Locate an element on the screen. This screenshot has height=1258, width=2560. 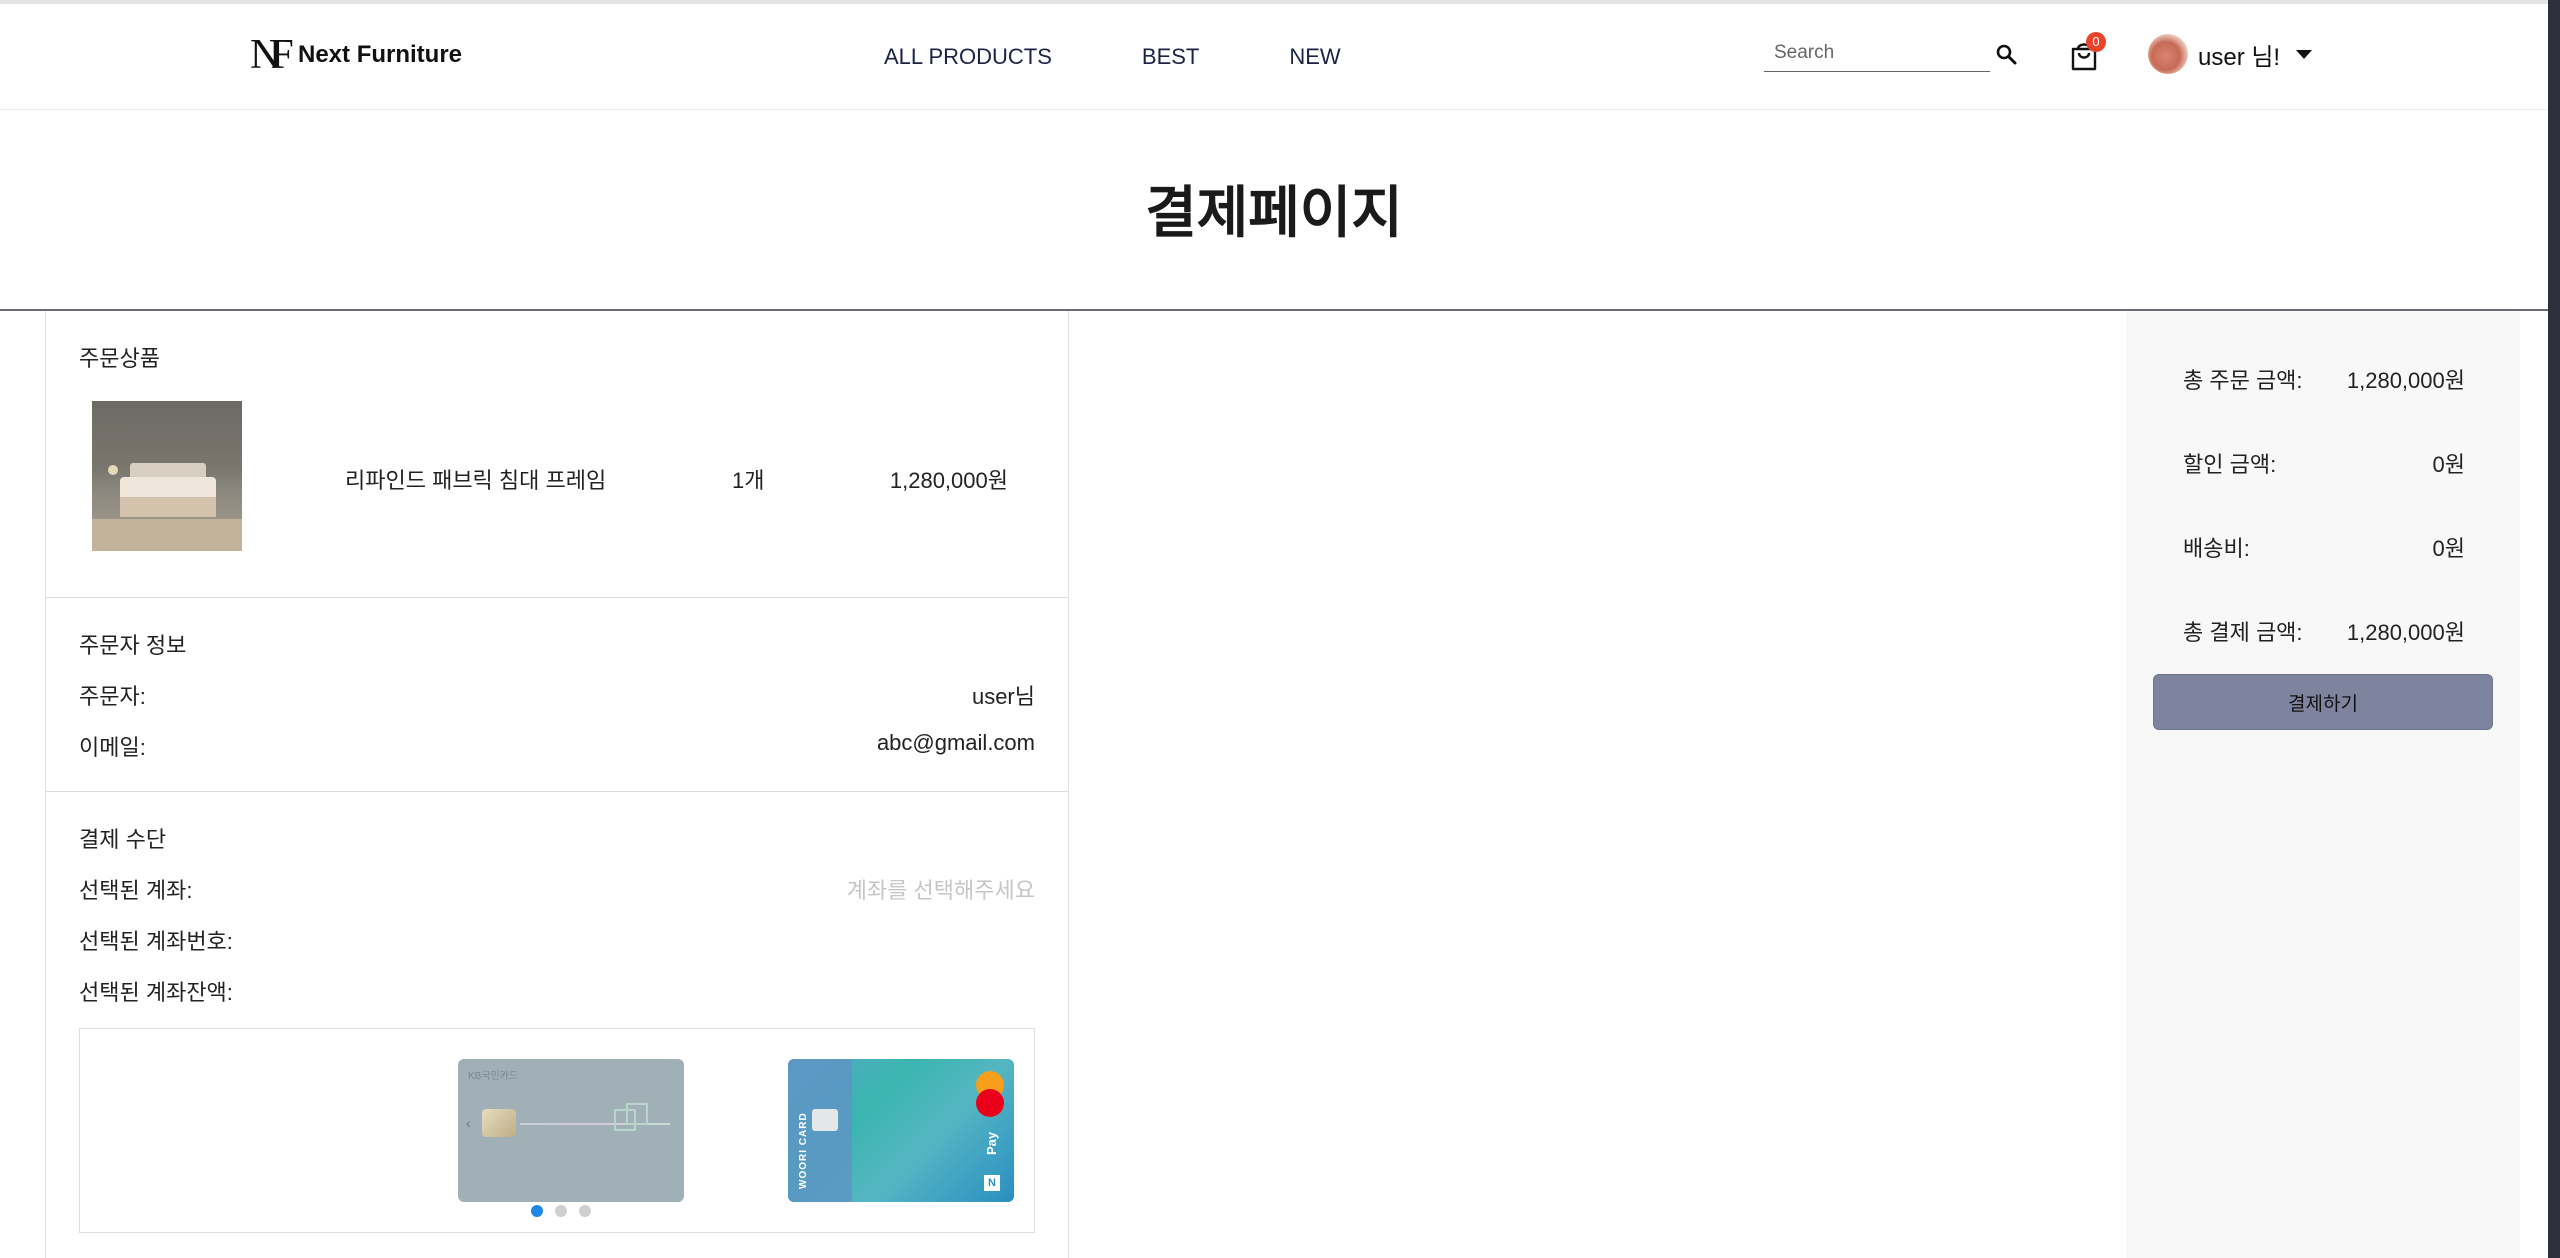
search-box is located at coordinates (1877, 54).